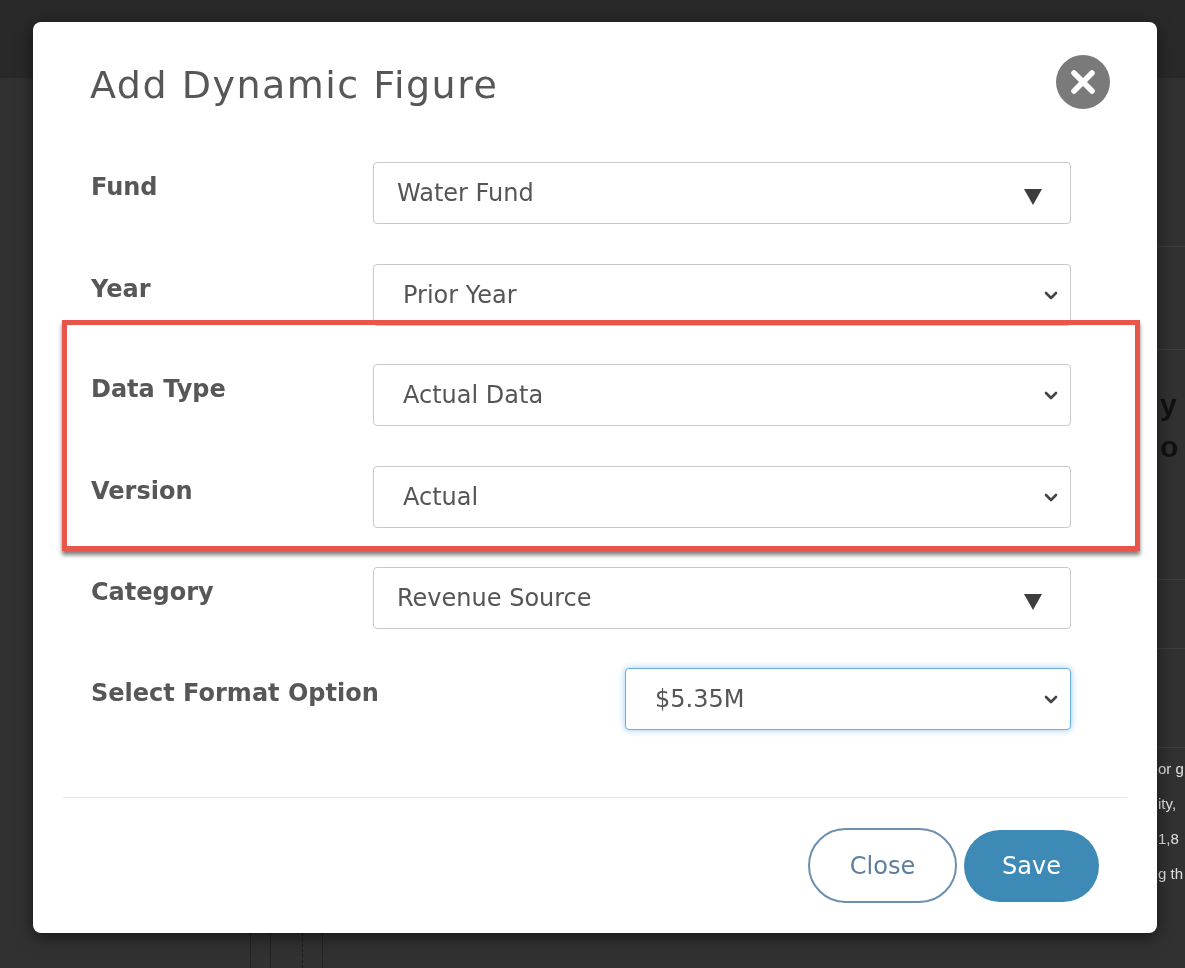 The width and height of the screenshot is (1185, 968). What do you see at coordinates (1167, 804) in the screenshot?
I see `page-body-text: ity,` at bounding box center [1167, 804].